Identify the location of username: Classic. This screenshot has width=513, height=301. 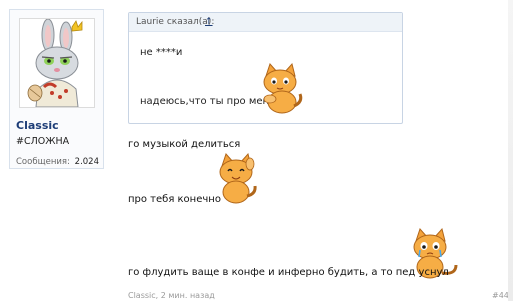
(37, 125).